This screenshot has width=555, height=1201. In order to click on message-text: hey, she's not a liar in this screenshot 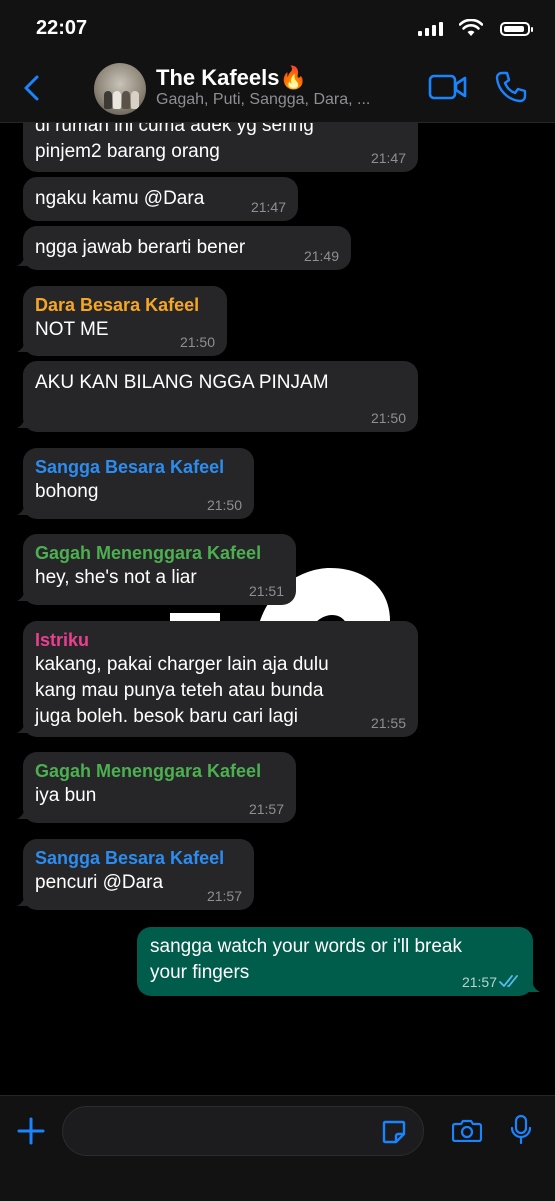, I will do `click(116, 577)`.